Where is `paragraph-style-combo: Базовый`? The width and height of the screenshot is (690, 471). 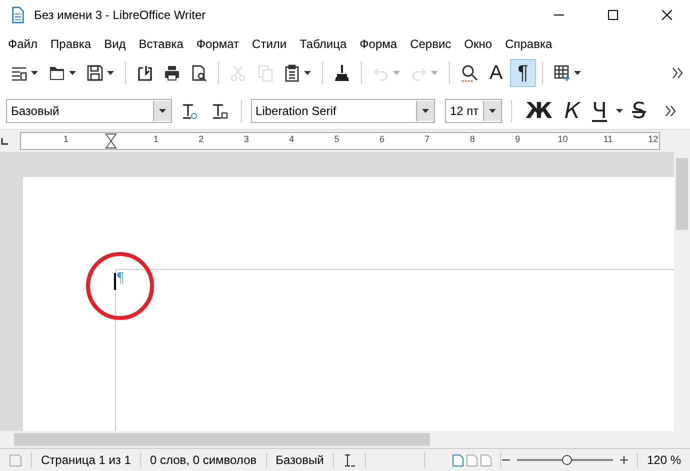
paragraph-style-combo: Базовый is located at coordinates (89, 111).